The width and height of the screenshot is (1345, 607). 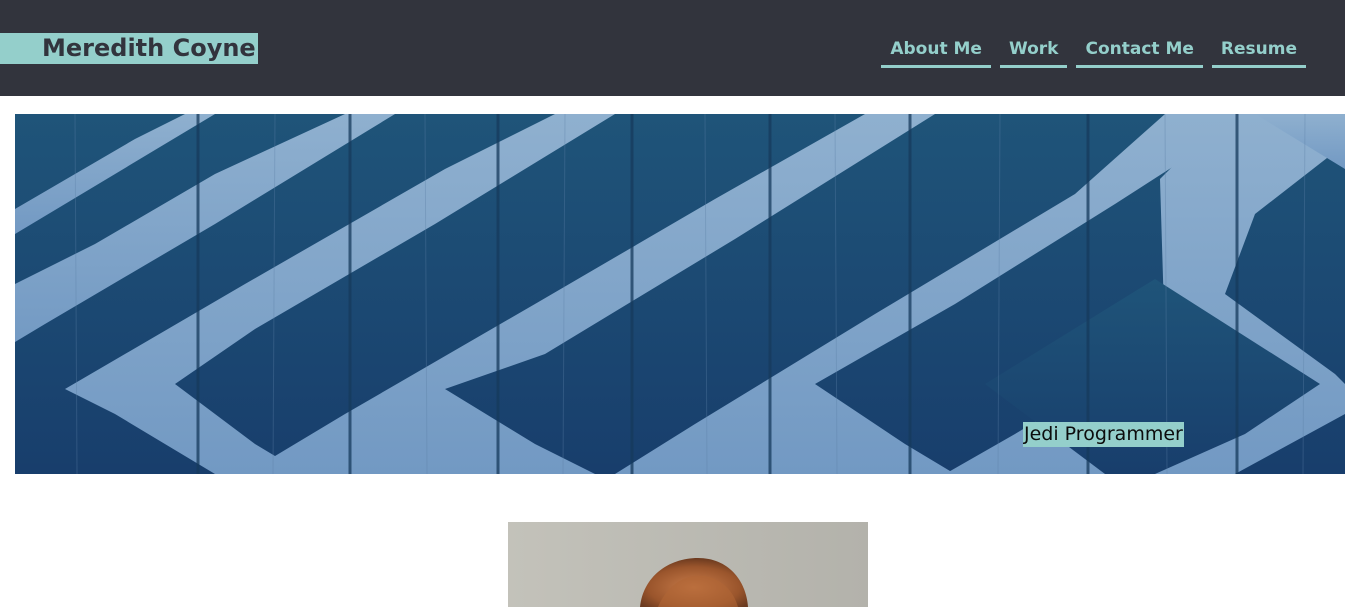 I want to click on site-title: Meredith Coyne, so click(x=129, y=48).